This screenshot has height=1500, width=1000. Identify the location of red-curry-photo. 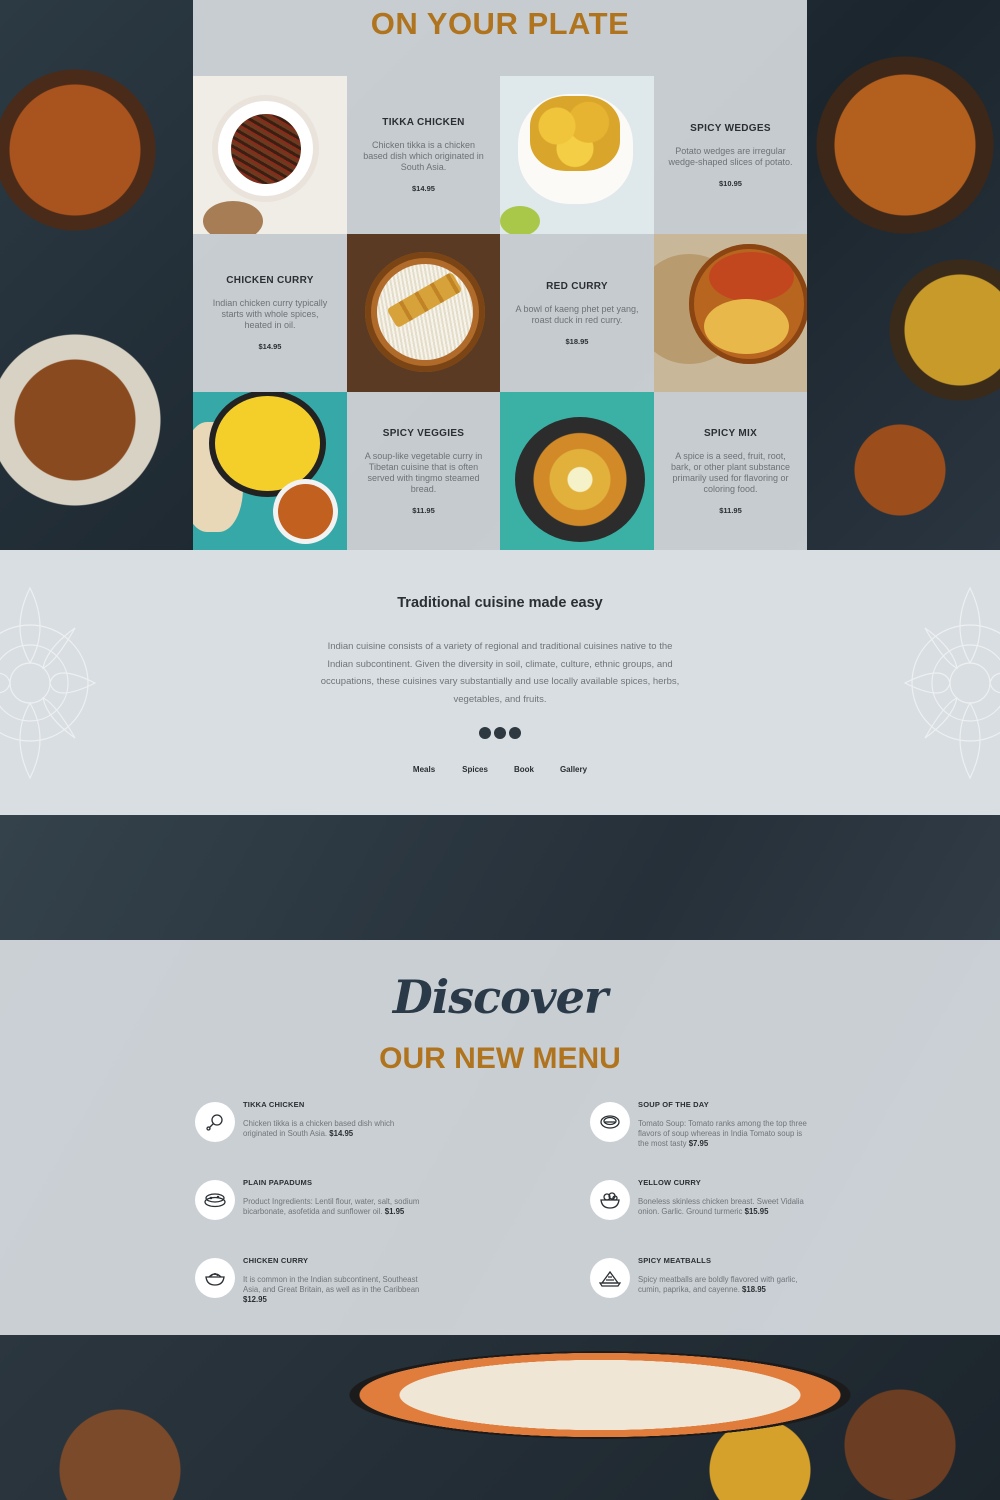
(730, 313).